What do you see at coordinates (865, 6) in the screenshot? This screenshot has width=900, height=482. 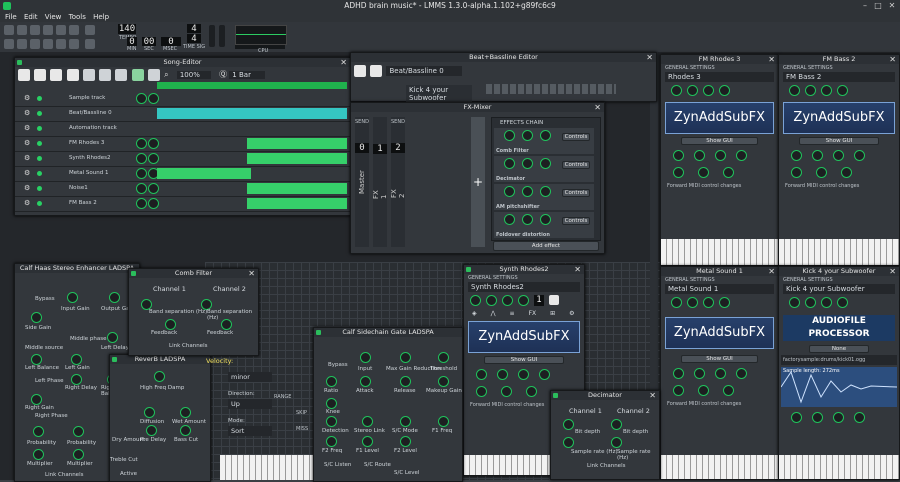 I see `minimize-icon: –` at bounding box center [865, 6].